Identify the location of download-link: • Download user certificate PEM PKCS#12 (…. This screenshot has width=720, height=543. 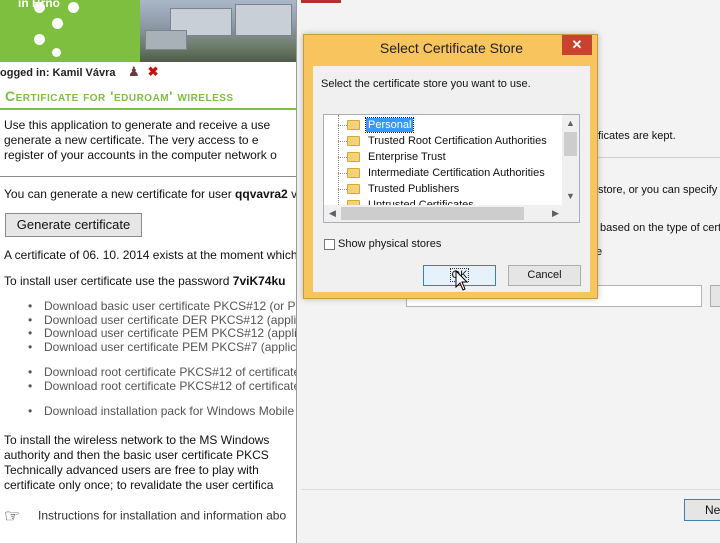
(164, 333).